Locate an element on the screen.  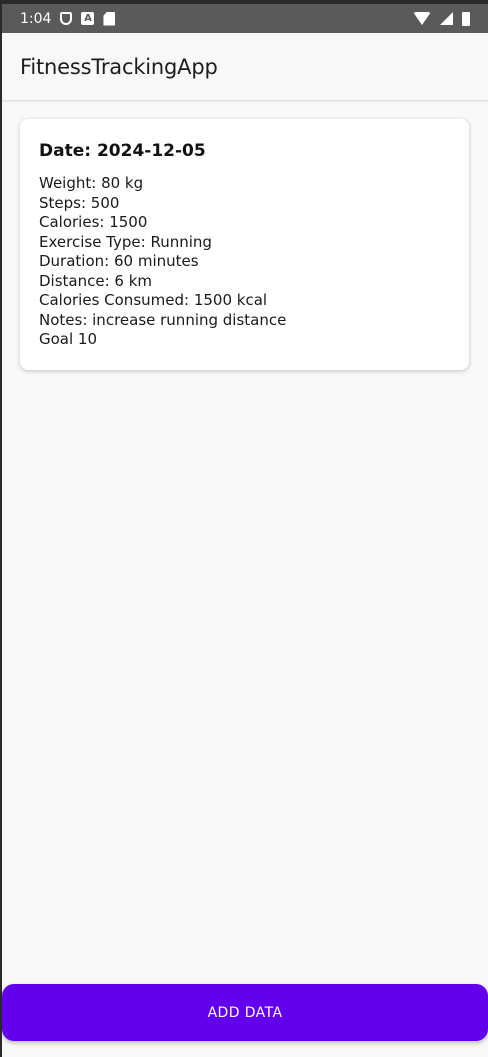
entry-duration: Duration: 60 minutes is located at coordinates (119, 261).